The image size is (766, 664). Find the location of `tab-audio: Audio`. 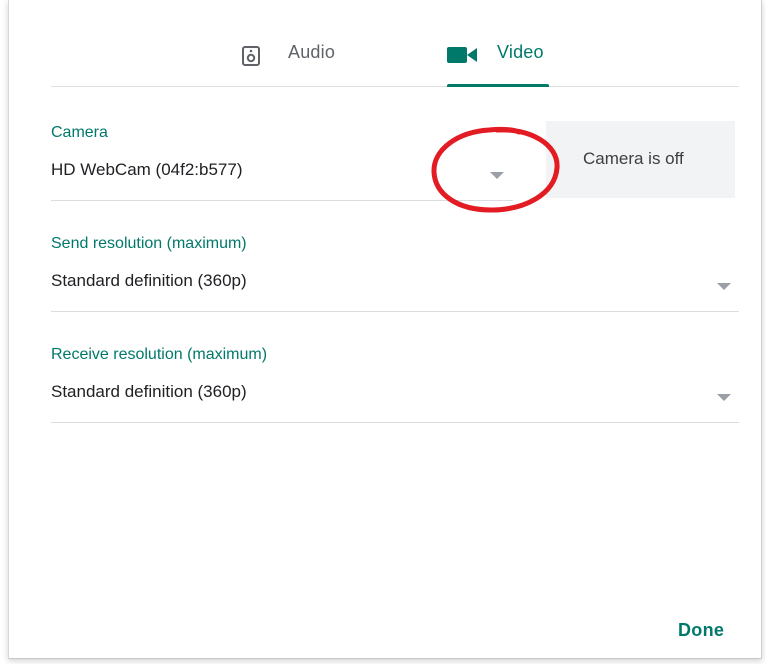

tab-audio: Audio is located at coordinates (302, 43).